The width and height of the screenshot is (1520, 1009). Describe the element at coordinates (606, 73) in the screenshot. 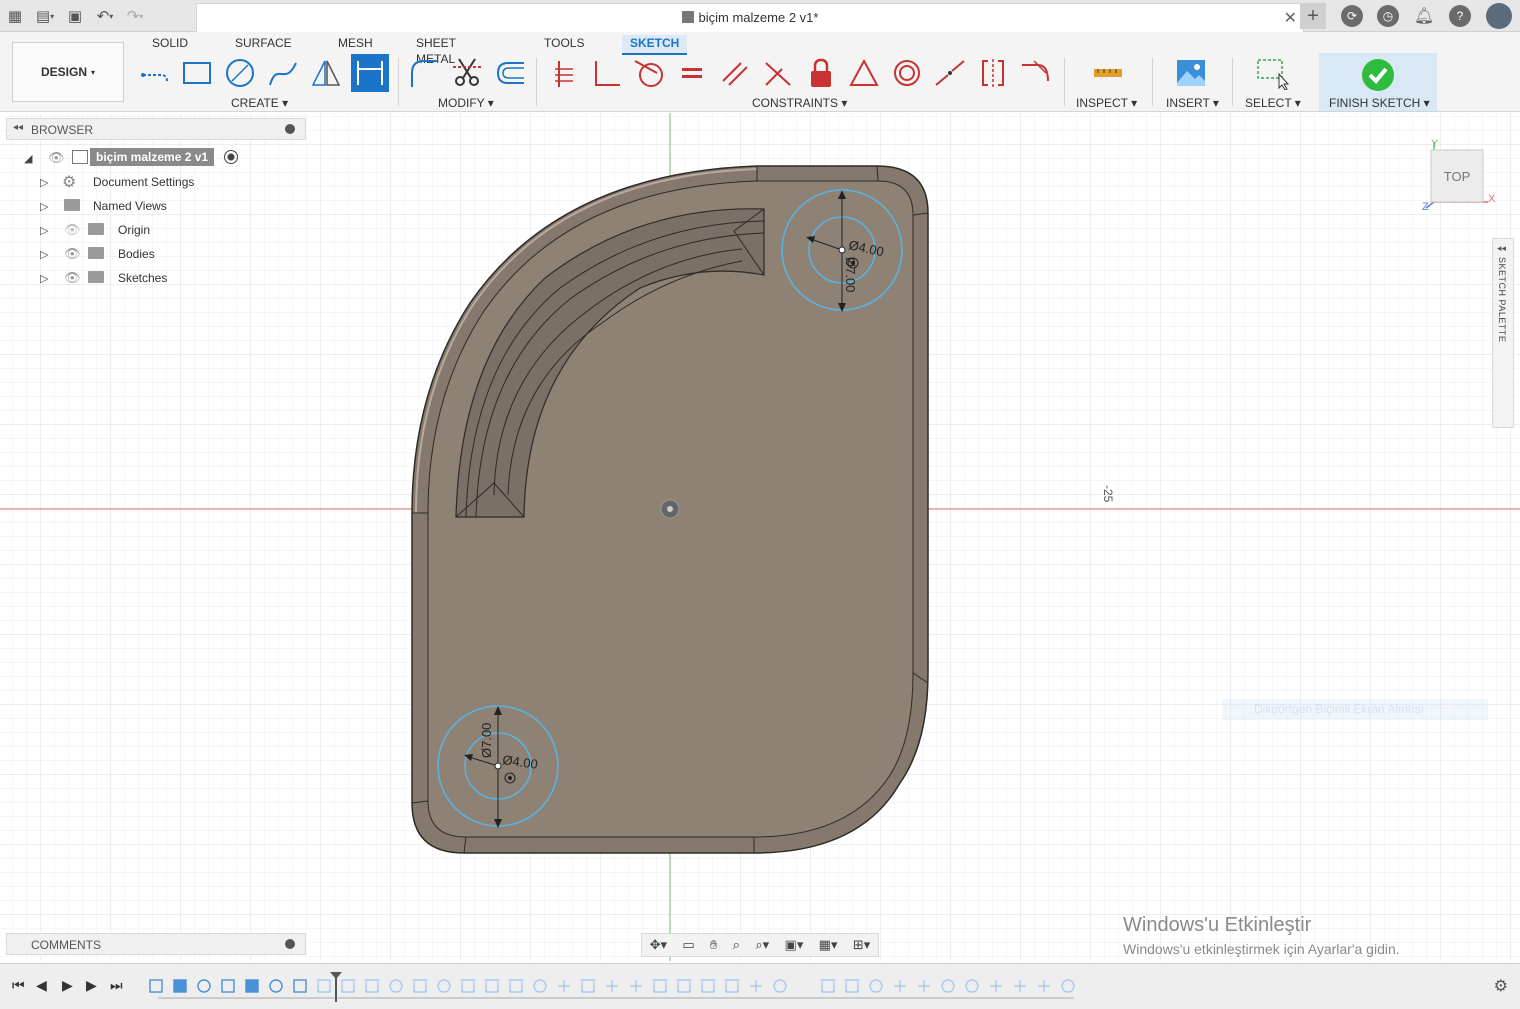

I see `coincident-constraint-icon` at that location.